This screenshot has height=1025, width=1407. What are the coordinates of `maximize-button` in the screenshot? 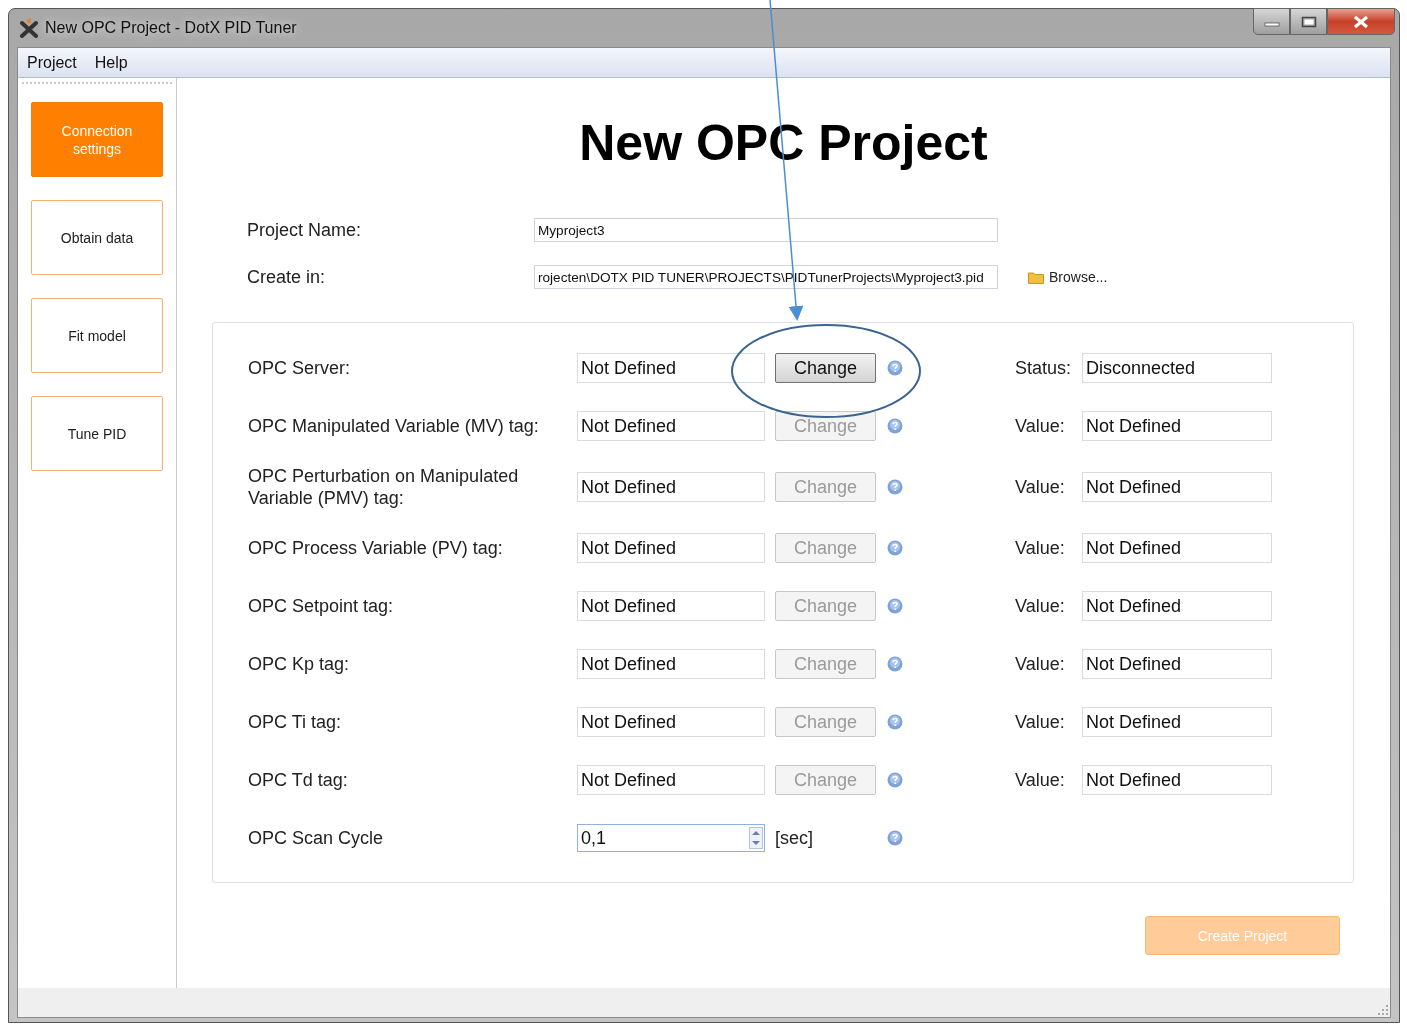 It's located at (1308, 21).